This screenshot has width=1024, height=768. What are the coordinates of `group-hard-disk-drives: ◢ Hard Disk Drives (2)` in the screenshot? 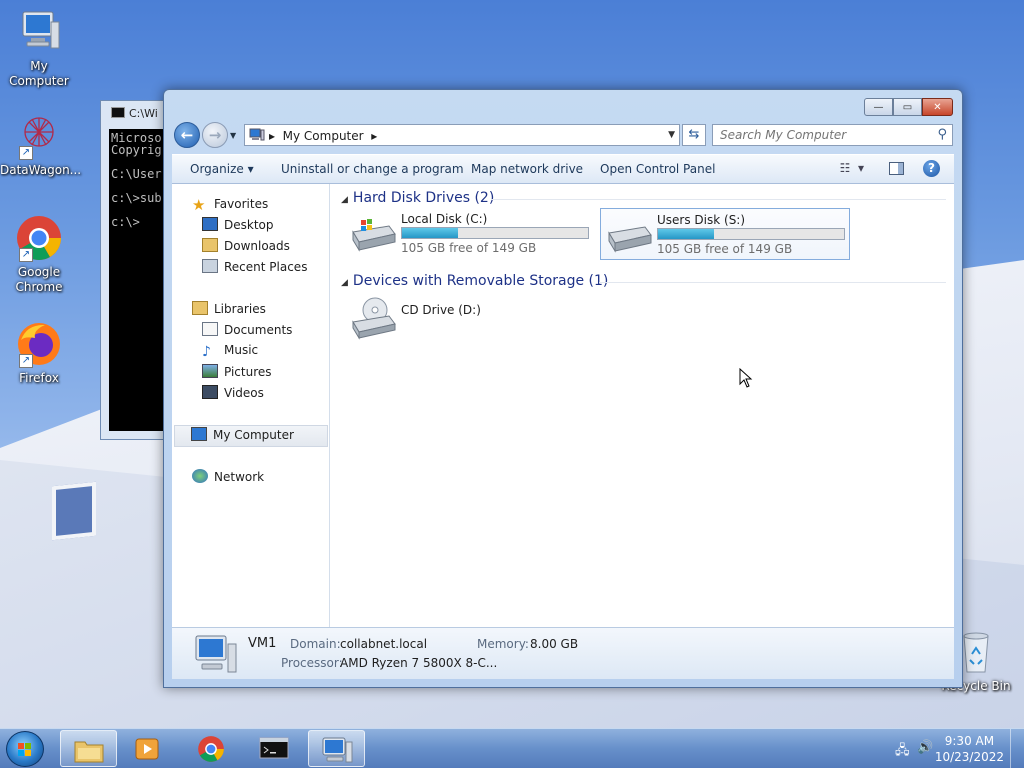 It's located at (417, 198).